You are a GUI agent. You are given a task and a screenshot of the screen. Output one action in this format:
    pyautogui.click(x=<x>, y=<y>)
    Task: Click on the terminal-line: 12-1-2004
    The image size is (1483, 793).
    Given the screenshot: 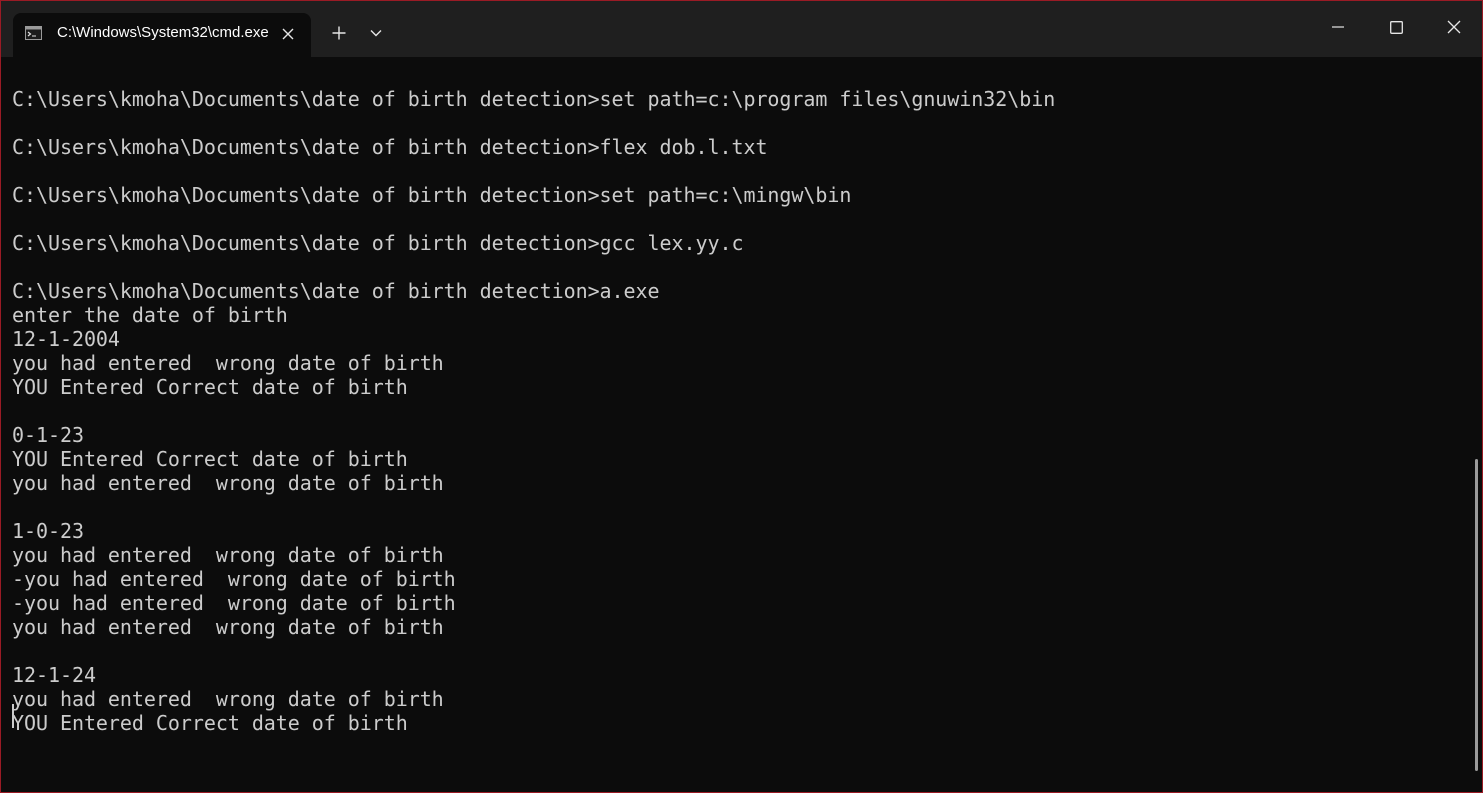 What is the action you would take?
    pyautogui.click(x=66, y=339)
    